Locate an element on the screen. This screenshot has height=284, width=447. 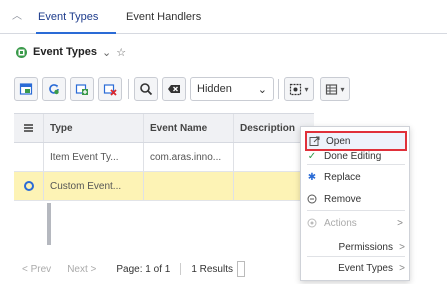
prev-page-button: < Prev is located at coordinates (36, 269).